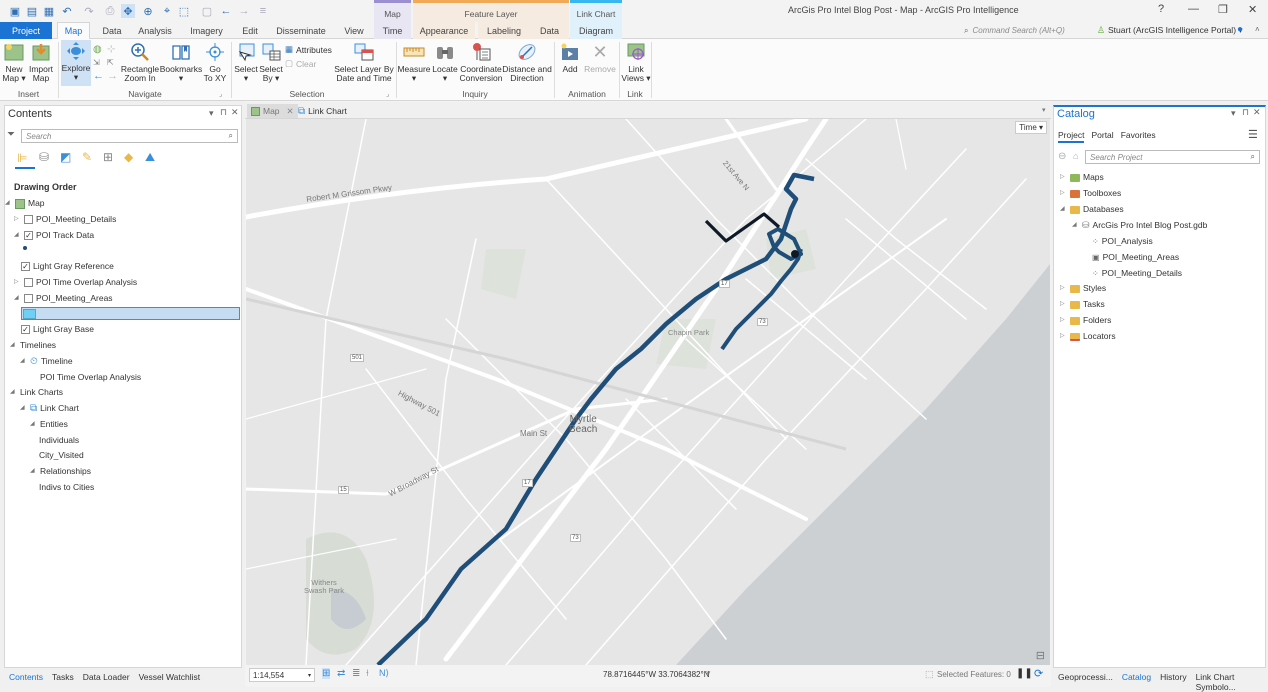 This screenshot has height=692, width=1268. Describe the element at coordinates (220, 94) in the screenshot. I see `navigate-options-launcher: ⌟` at that location.